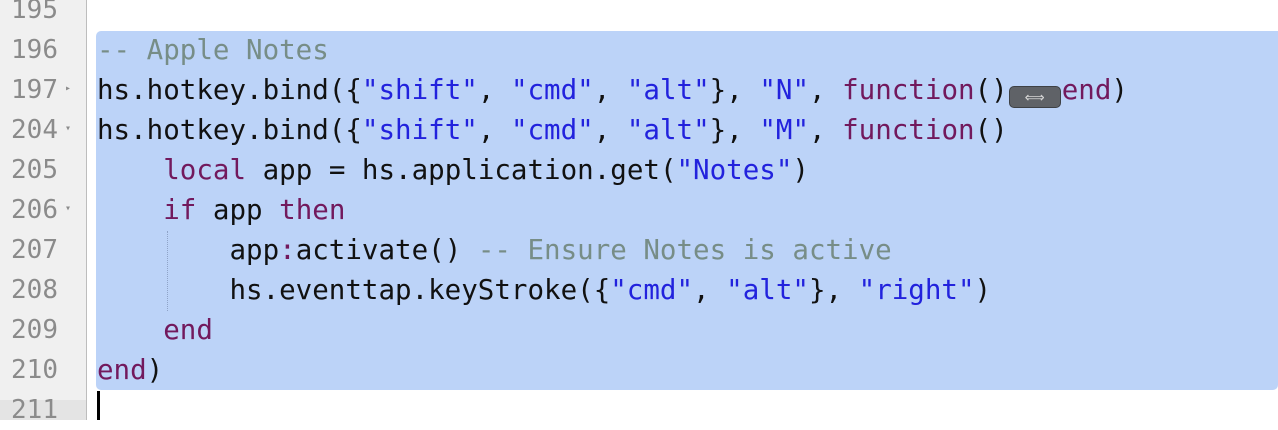 Image resolution: width=1278 pixels, height=430 pixels. I want to click on code-line: 211, so click(639, 410).